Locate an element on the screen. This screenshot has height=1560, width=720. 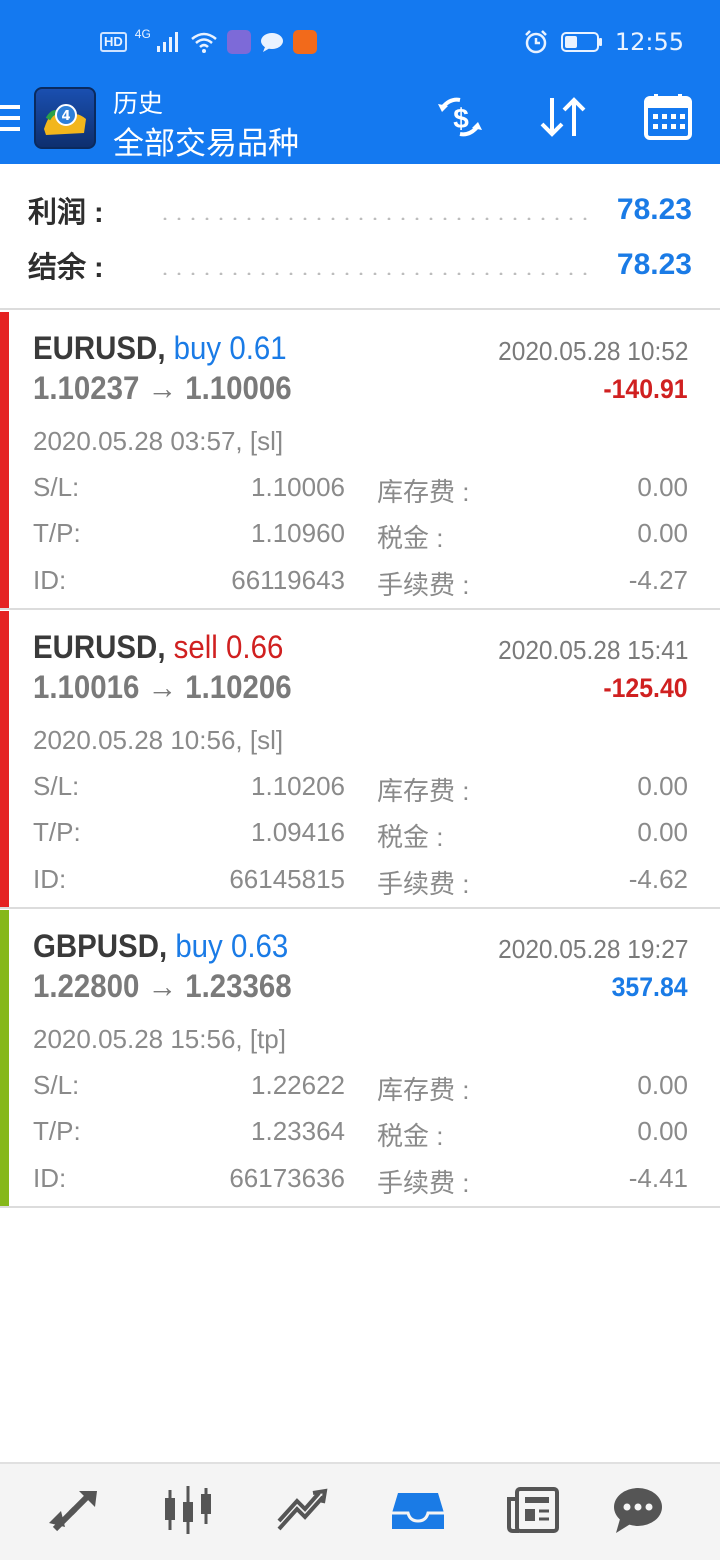
nav-quotes is located at coordinates (73, 1510).